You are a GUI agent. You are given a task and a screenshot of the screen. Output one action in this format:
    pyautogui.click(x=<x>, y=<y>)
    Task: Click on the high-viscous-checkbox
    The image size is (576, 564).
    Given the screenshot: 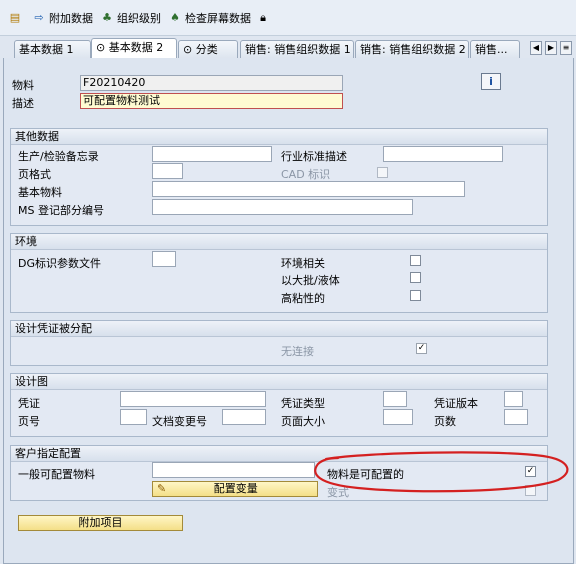 What is the action you would take?
    pyautogui.click(x=415, y=295)
    